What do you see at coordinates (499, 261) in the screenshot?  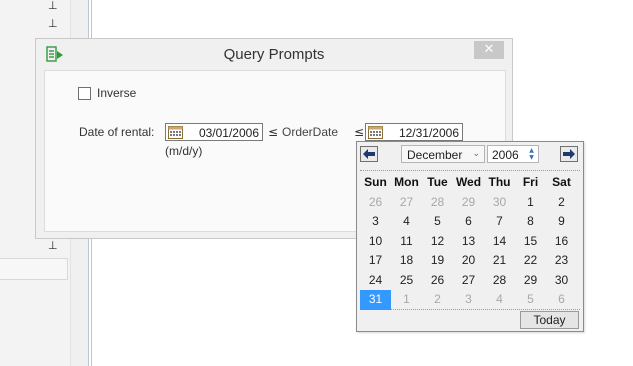 I see `day-cell: 21` at bounding box center [499, 261].